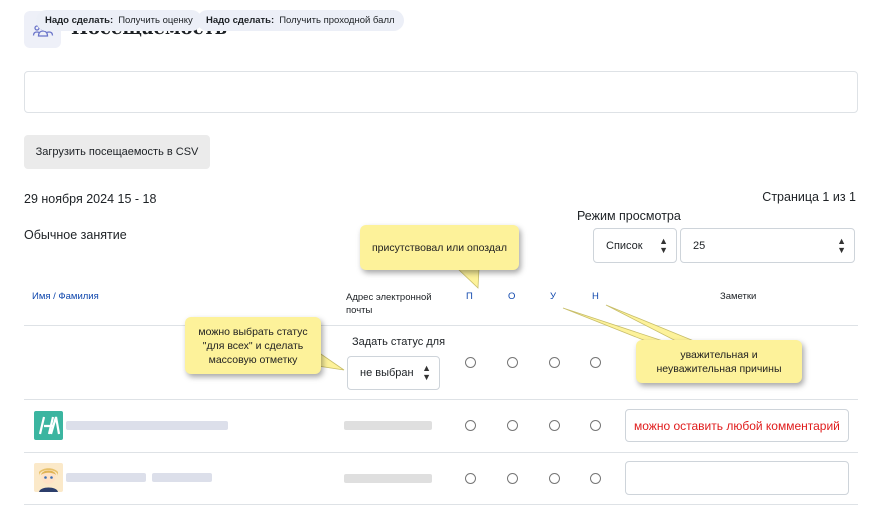  Describe the element at coordinates (90, 199) in the screenshot. I see `session-date: 29 ноября 2024 15 - 18` at that location.